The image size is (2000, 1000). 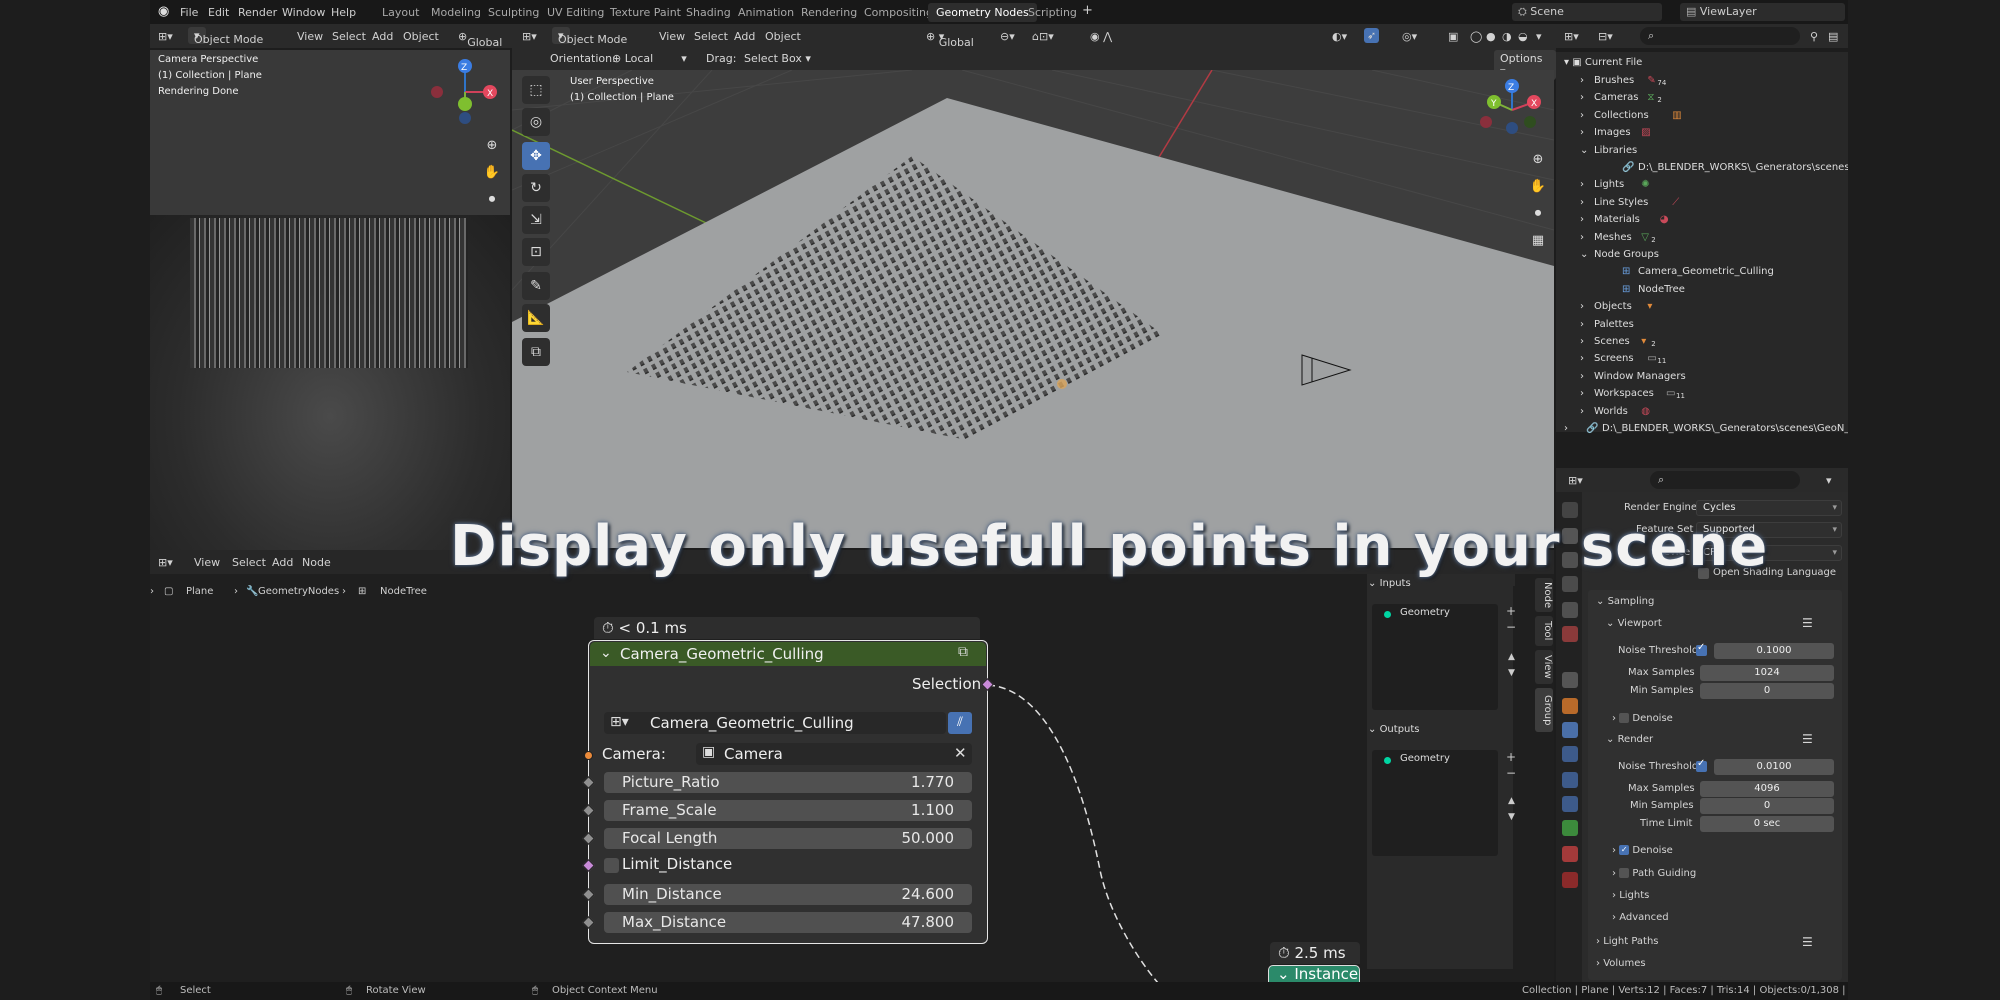 I want to click on select-box-tool-icon: ⬚, so click(x=536, y=90).